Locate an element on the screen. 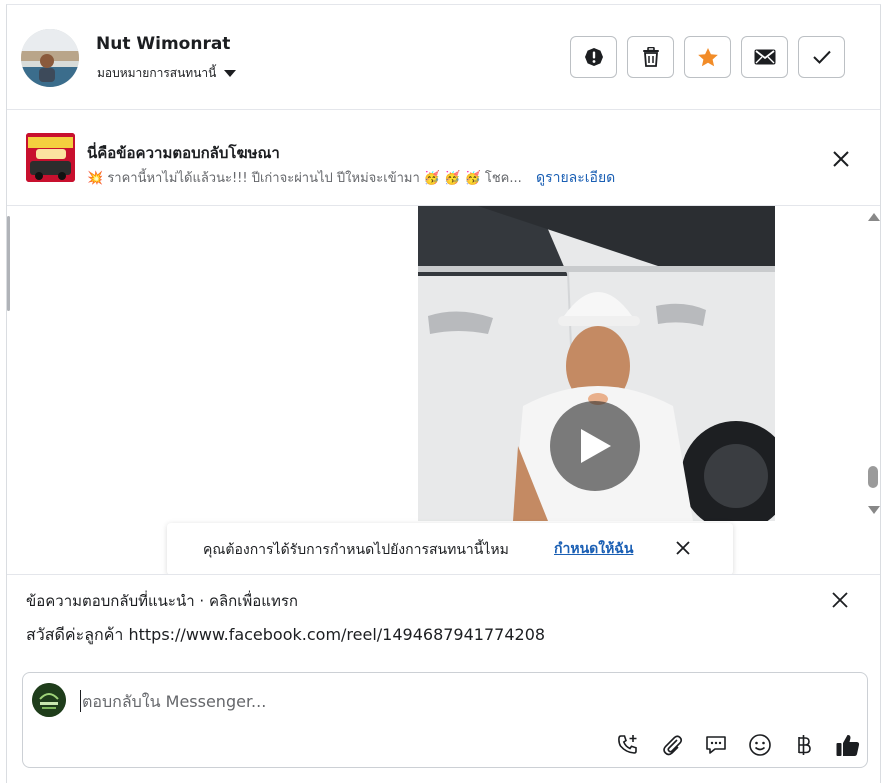  exclamation-circle-icon is located at coordinates (593, 57).